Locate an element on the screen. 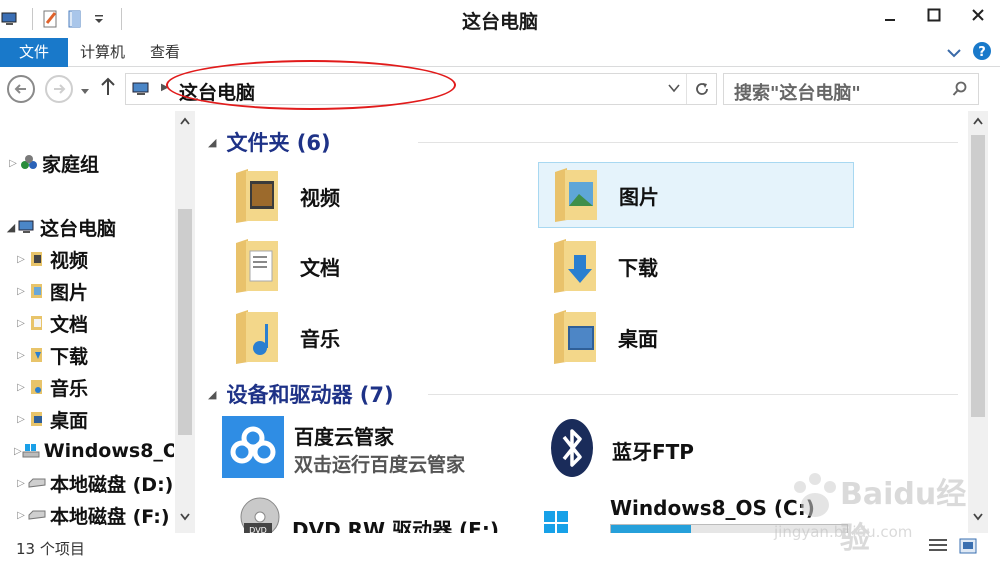 The width and height of the screenshot is (1000, 567). up-arrow-icon is located at coordinates (108, 89).